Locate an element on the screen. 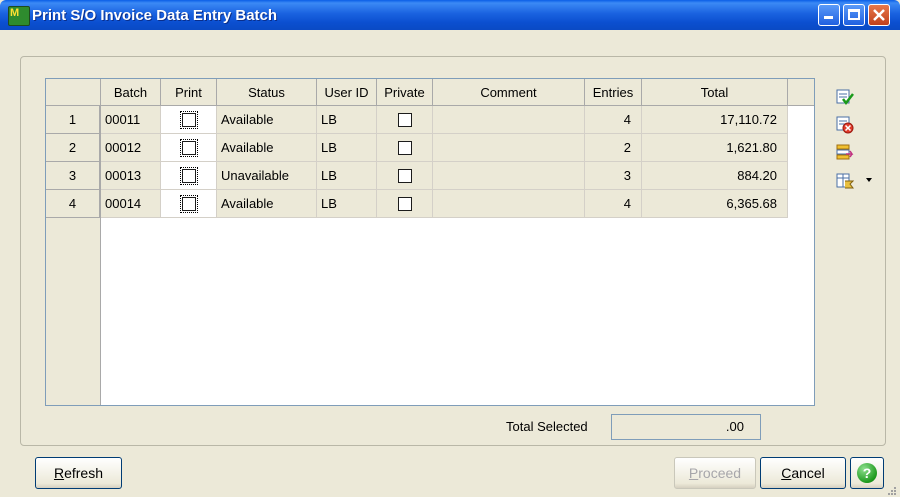  maximize-icon is located at coordinates (854, 14).